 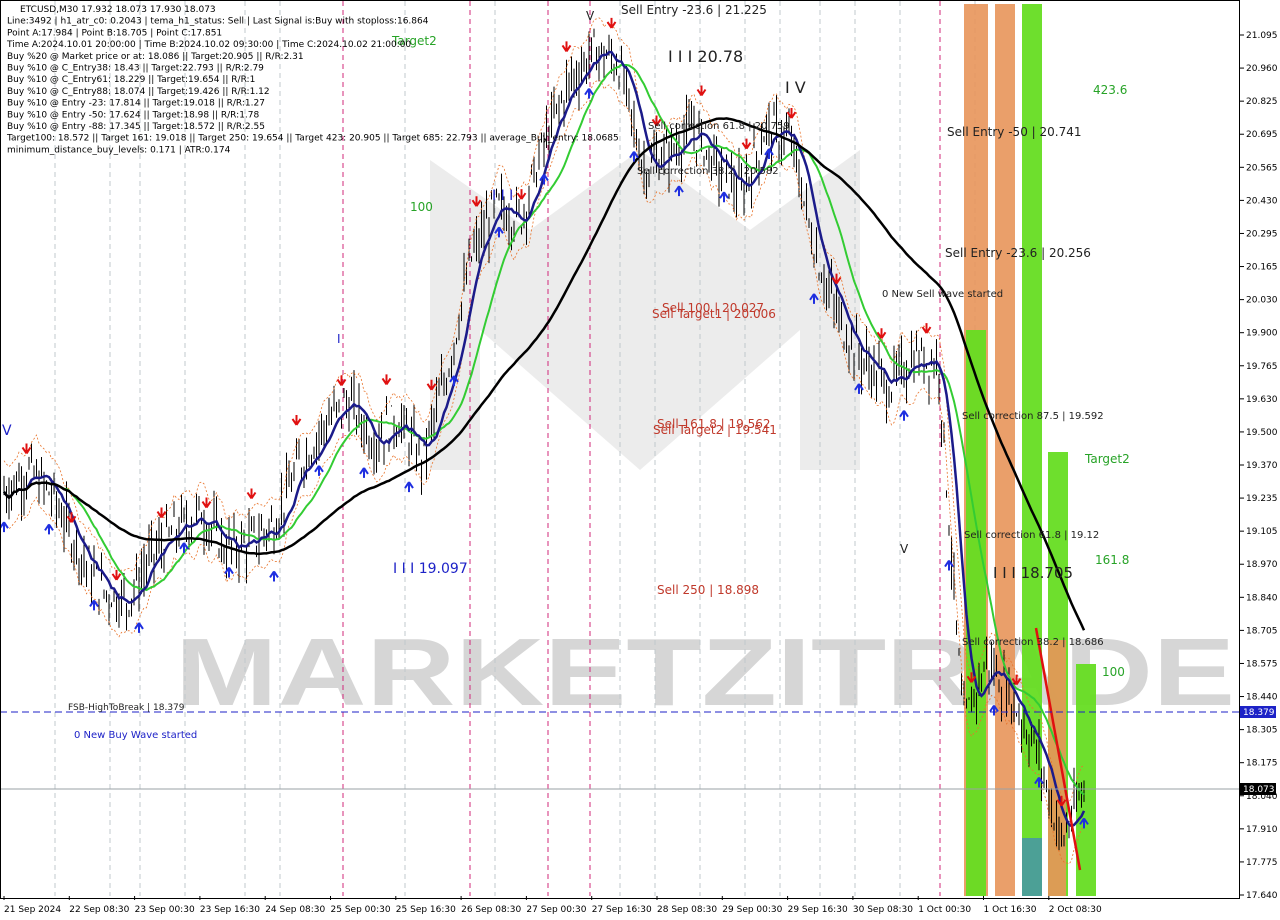 What do you see at coordinates (230, 910) in the screenshot?
I see `x-tick-label: 23 Sep 16:30` at bounding box center [230, 910].